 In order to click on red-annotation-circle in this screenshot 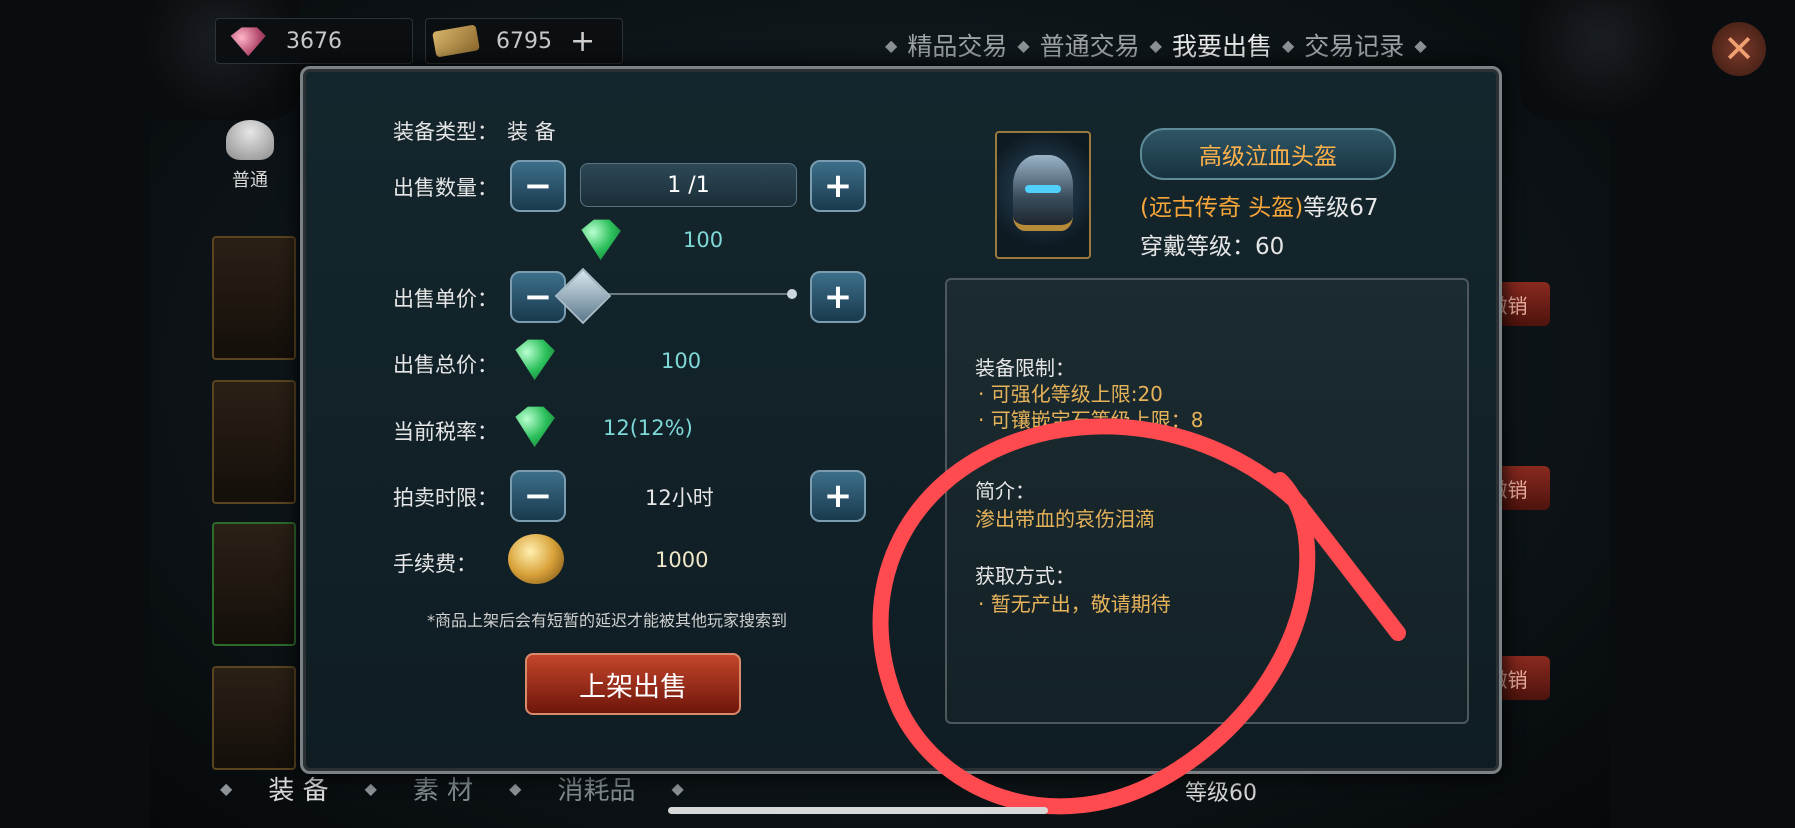, I will do `click(1139, 616)`.